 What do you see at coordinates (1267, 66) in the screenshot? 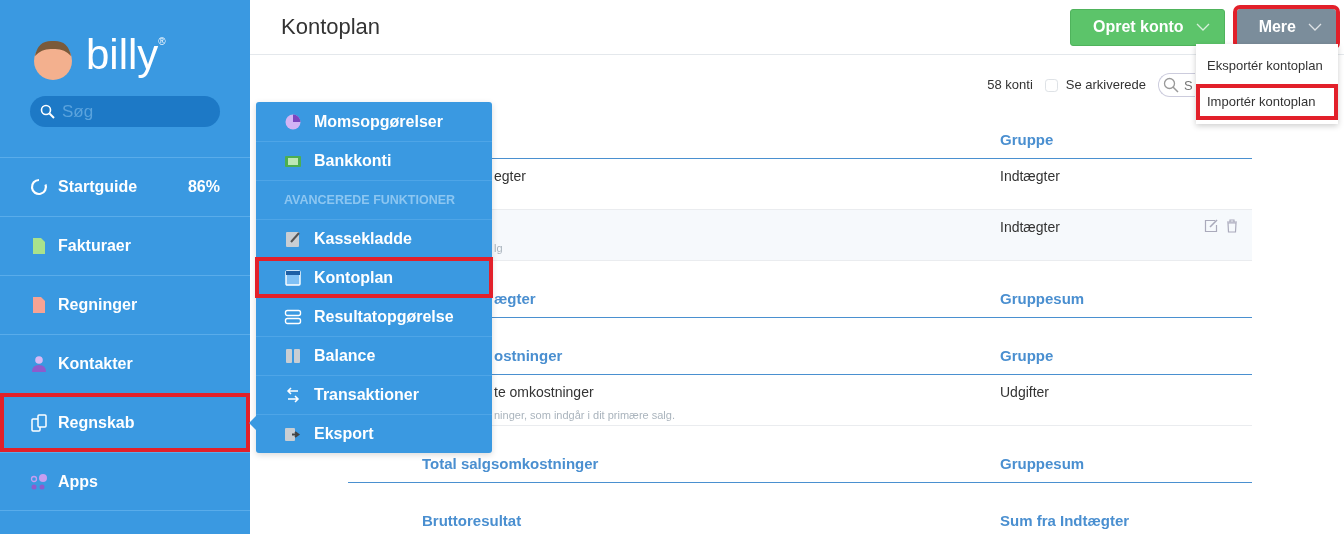
I see `menu-item: Eksportér kontoplan` at bounding box center [1267, 66].